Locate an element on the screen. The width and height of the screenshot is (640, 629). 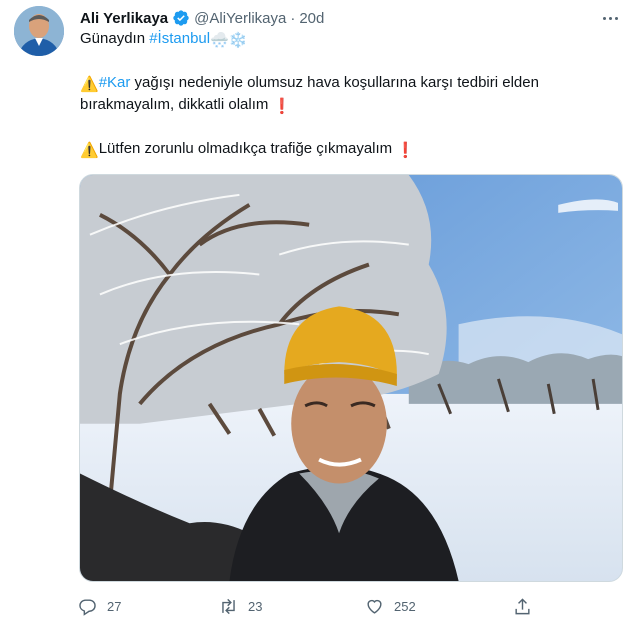
retweet-button: 23 is located at coordinates (240, 606).